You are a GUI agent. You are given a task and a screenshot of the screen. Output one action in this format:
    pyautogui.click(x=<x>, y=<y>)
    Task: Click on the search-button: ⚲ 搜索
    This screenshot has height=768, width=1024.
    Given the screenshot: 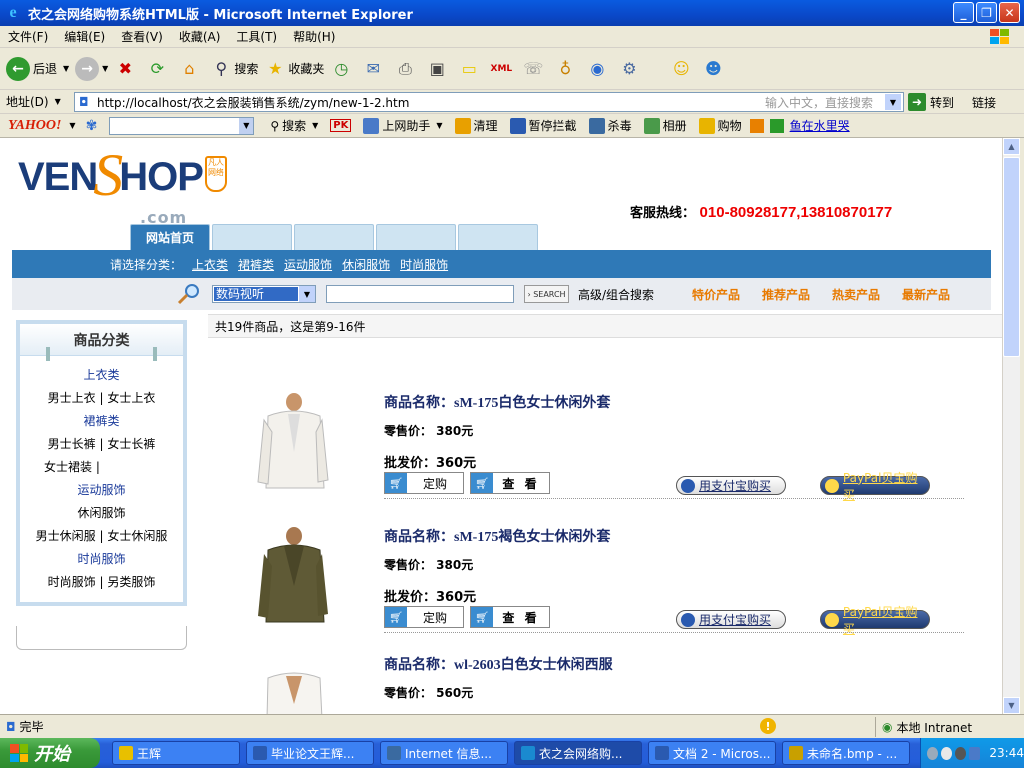 What is the action you would take?
    pyautogui.click(x=234, y=69)
    